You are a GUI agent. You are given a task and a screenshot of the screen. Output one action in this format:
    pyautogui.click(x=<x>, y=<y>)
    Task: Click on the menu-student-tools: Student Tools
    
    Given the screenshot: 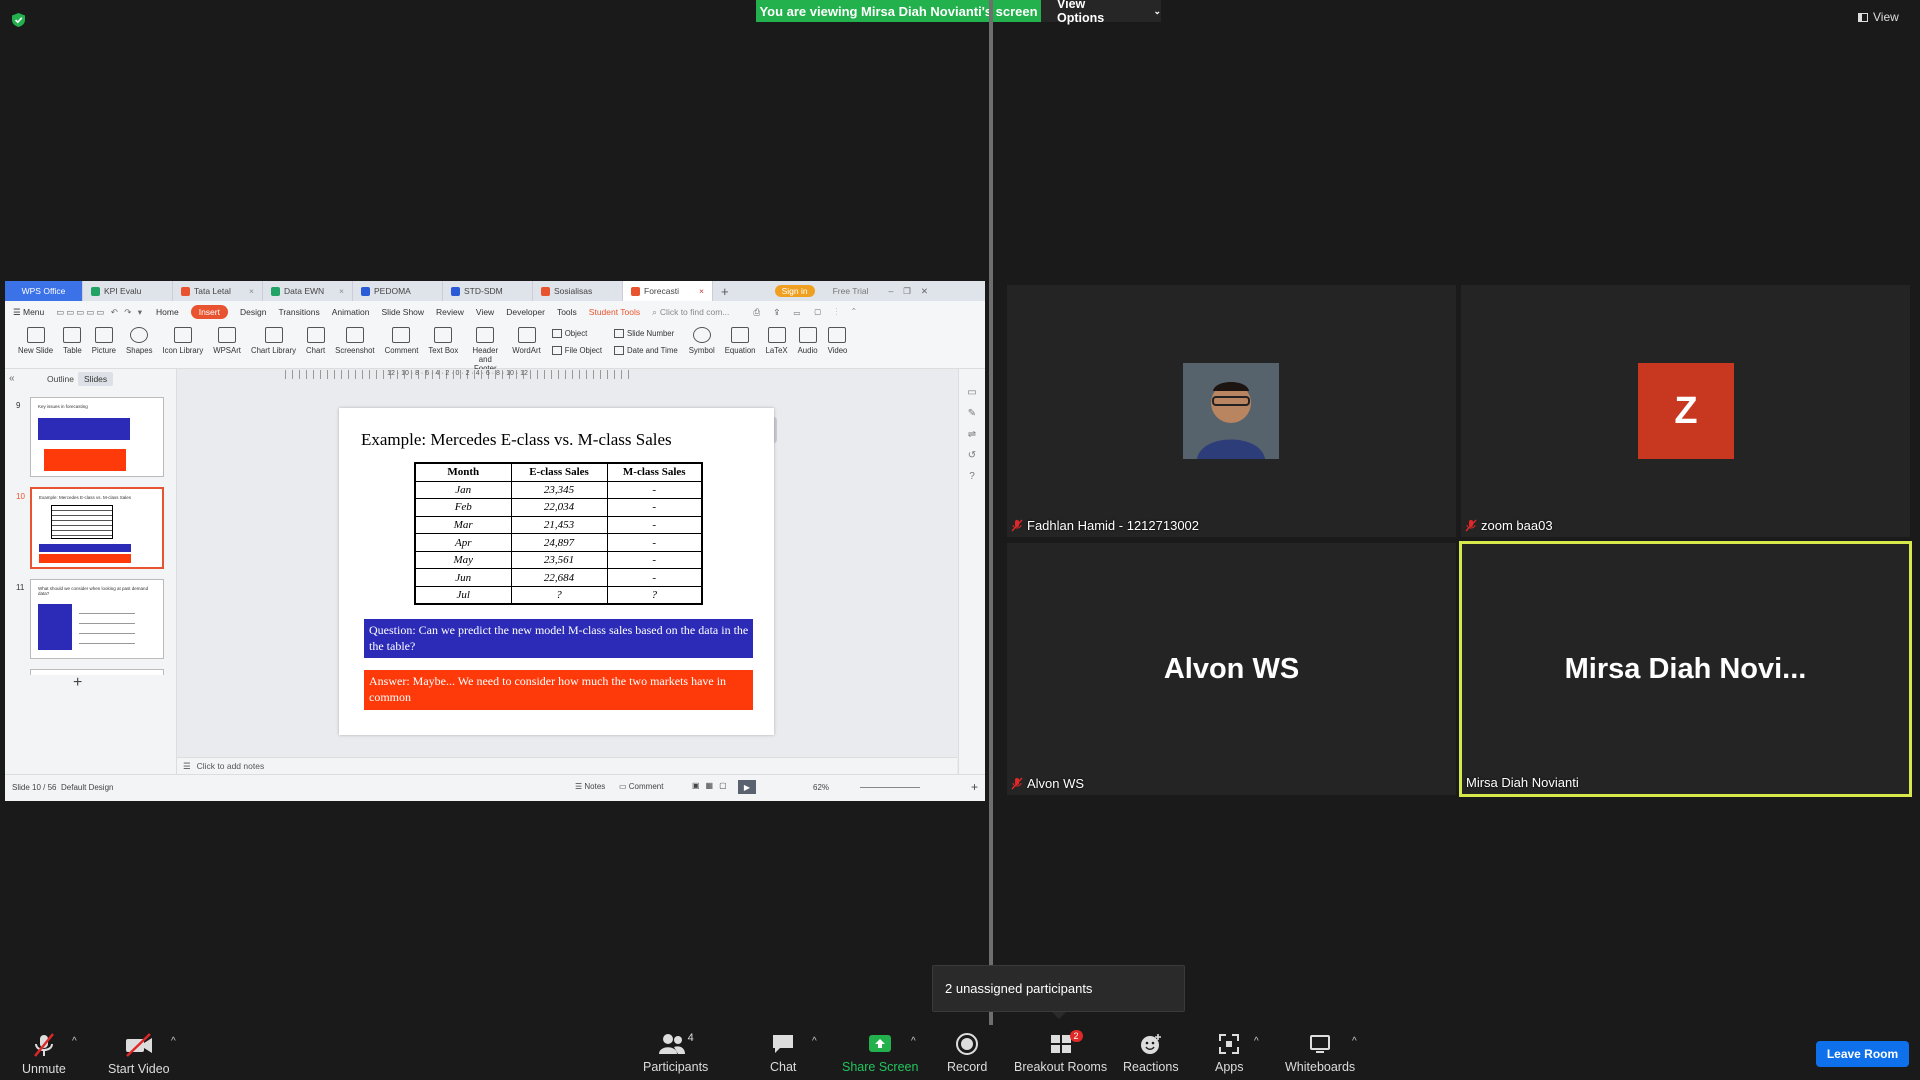 What is the action you would take?
    pyautogui.click(x=614, y=312)
    